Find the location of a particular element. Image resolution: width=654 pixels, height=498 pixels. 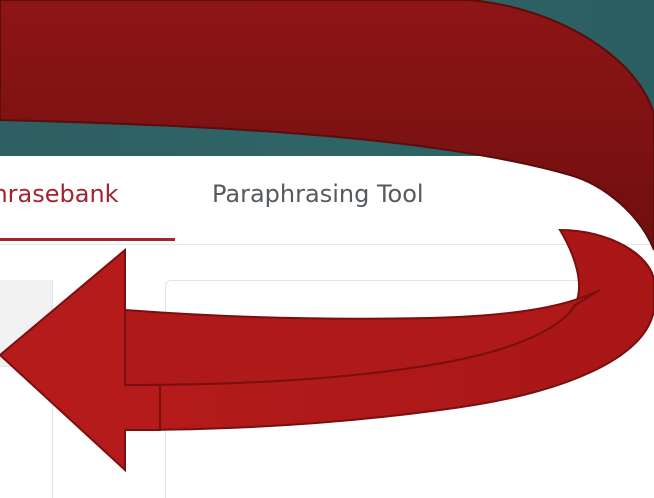

active-tab-underline is located at coordinates (87, 239).